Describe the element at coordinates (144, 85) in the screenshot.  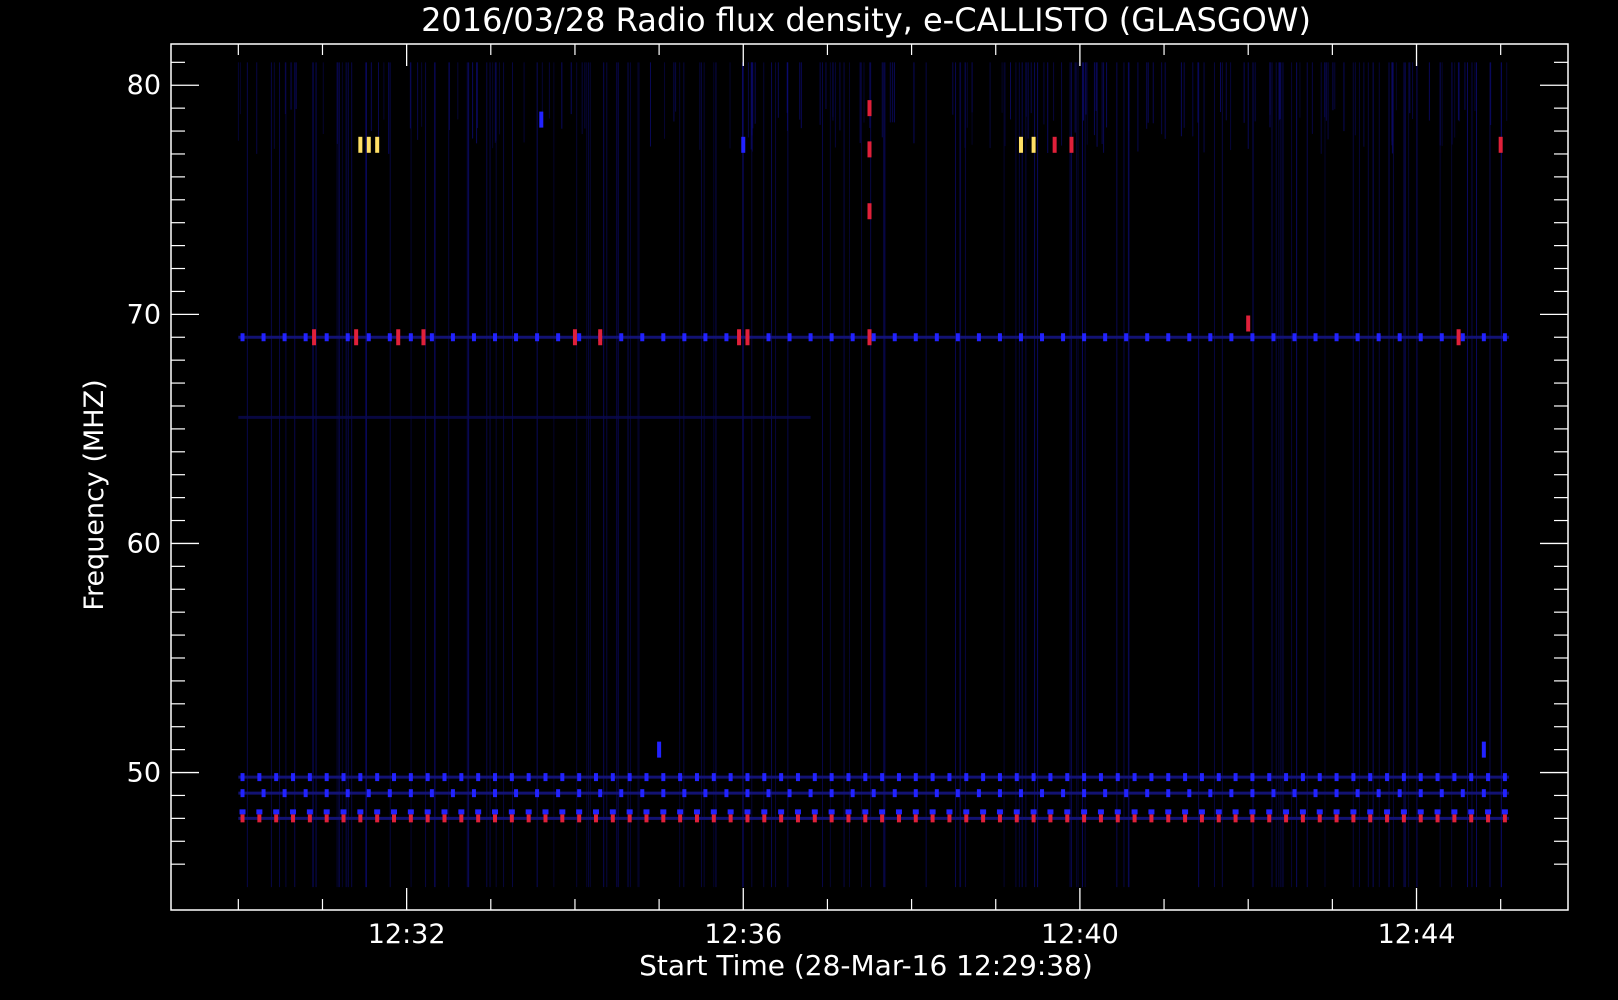
I see `y-tick-label: 80` at that location.